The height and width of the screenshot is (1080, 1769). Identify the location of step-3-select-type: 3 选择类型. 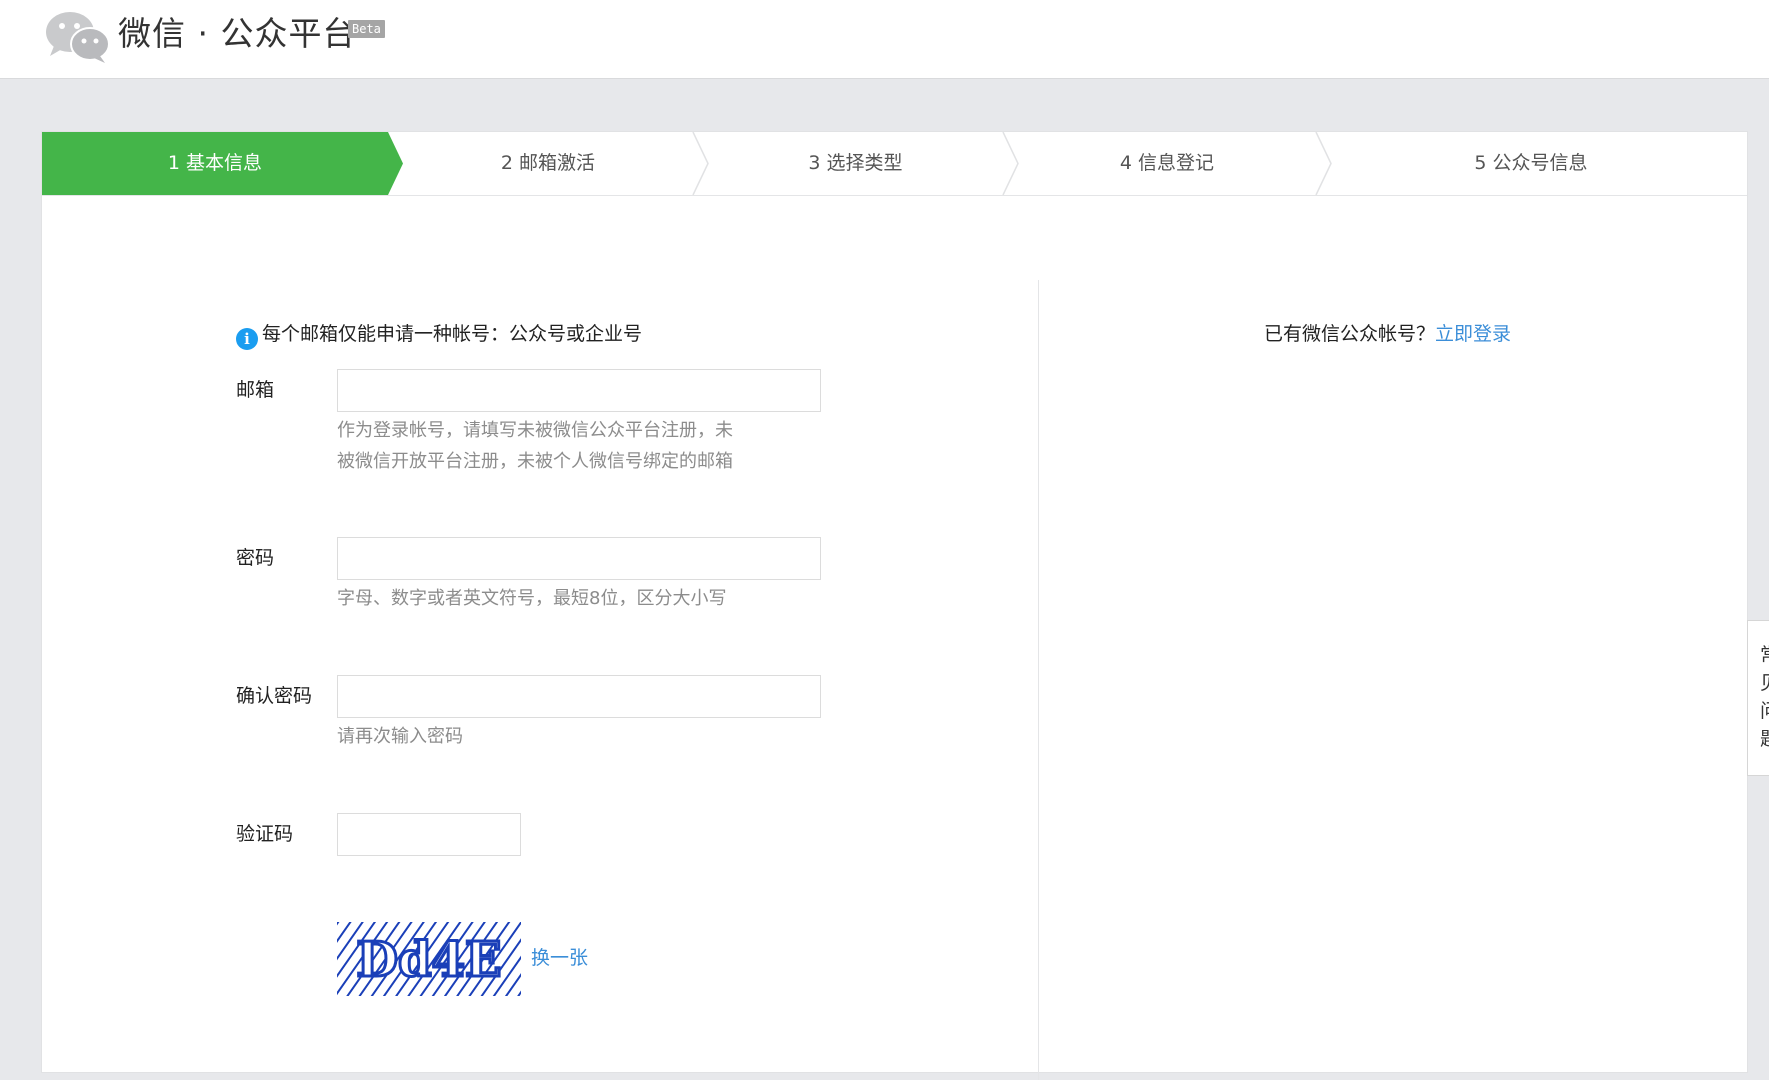
(855, 163).